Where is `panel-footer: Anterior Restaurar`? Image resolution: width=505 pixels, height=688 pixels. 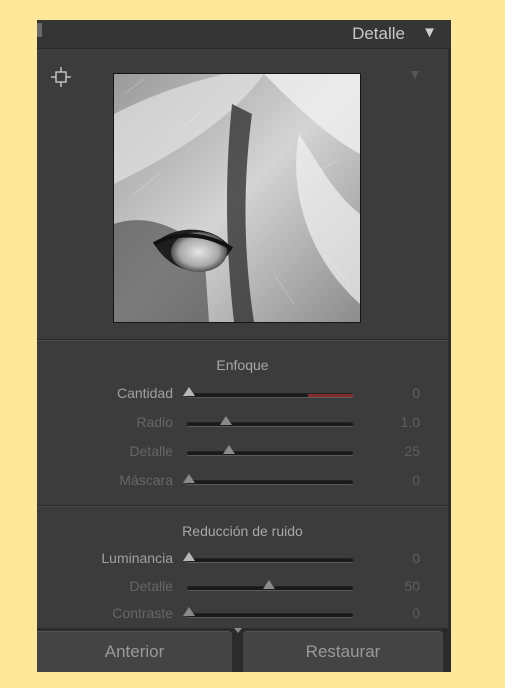 panel-footer: Anterior Restaurar is located at coordinates (244, 650).